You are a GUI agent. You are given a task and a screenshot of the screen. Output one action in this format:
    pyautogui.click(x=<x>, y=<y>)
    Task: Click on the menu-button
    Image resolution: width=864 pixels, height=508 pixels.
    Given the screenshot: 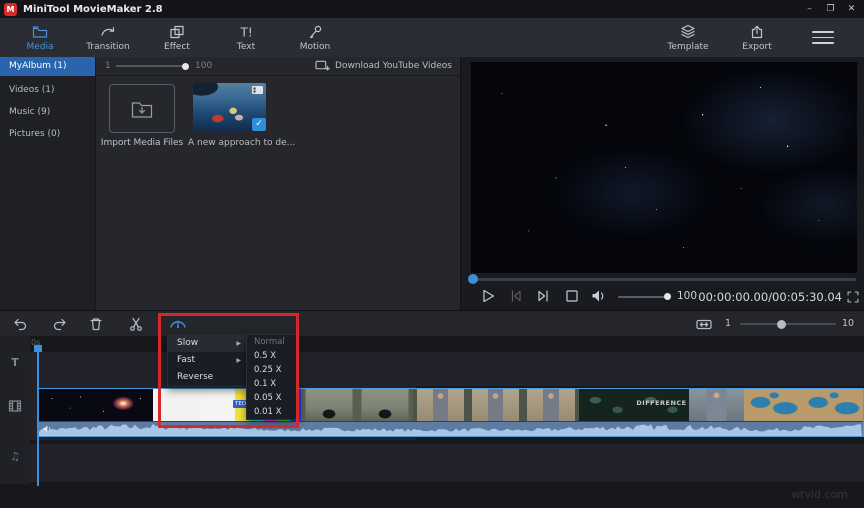 What is the action you would take?
    pyautogui.click(x=823, y=37)
    